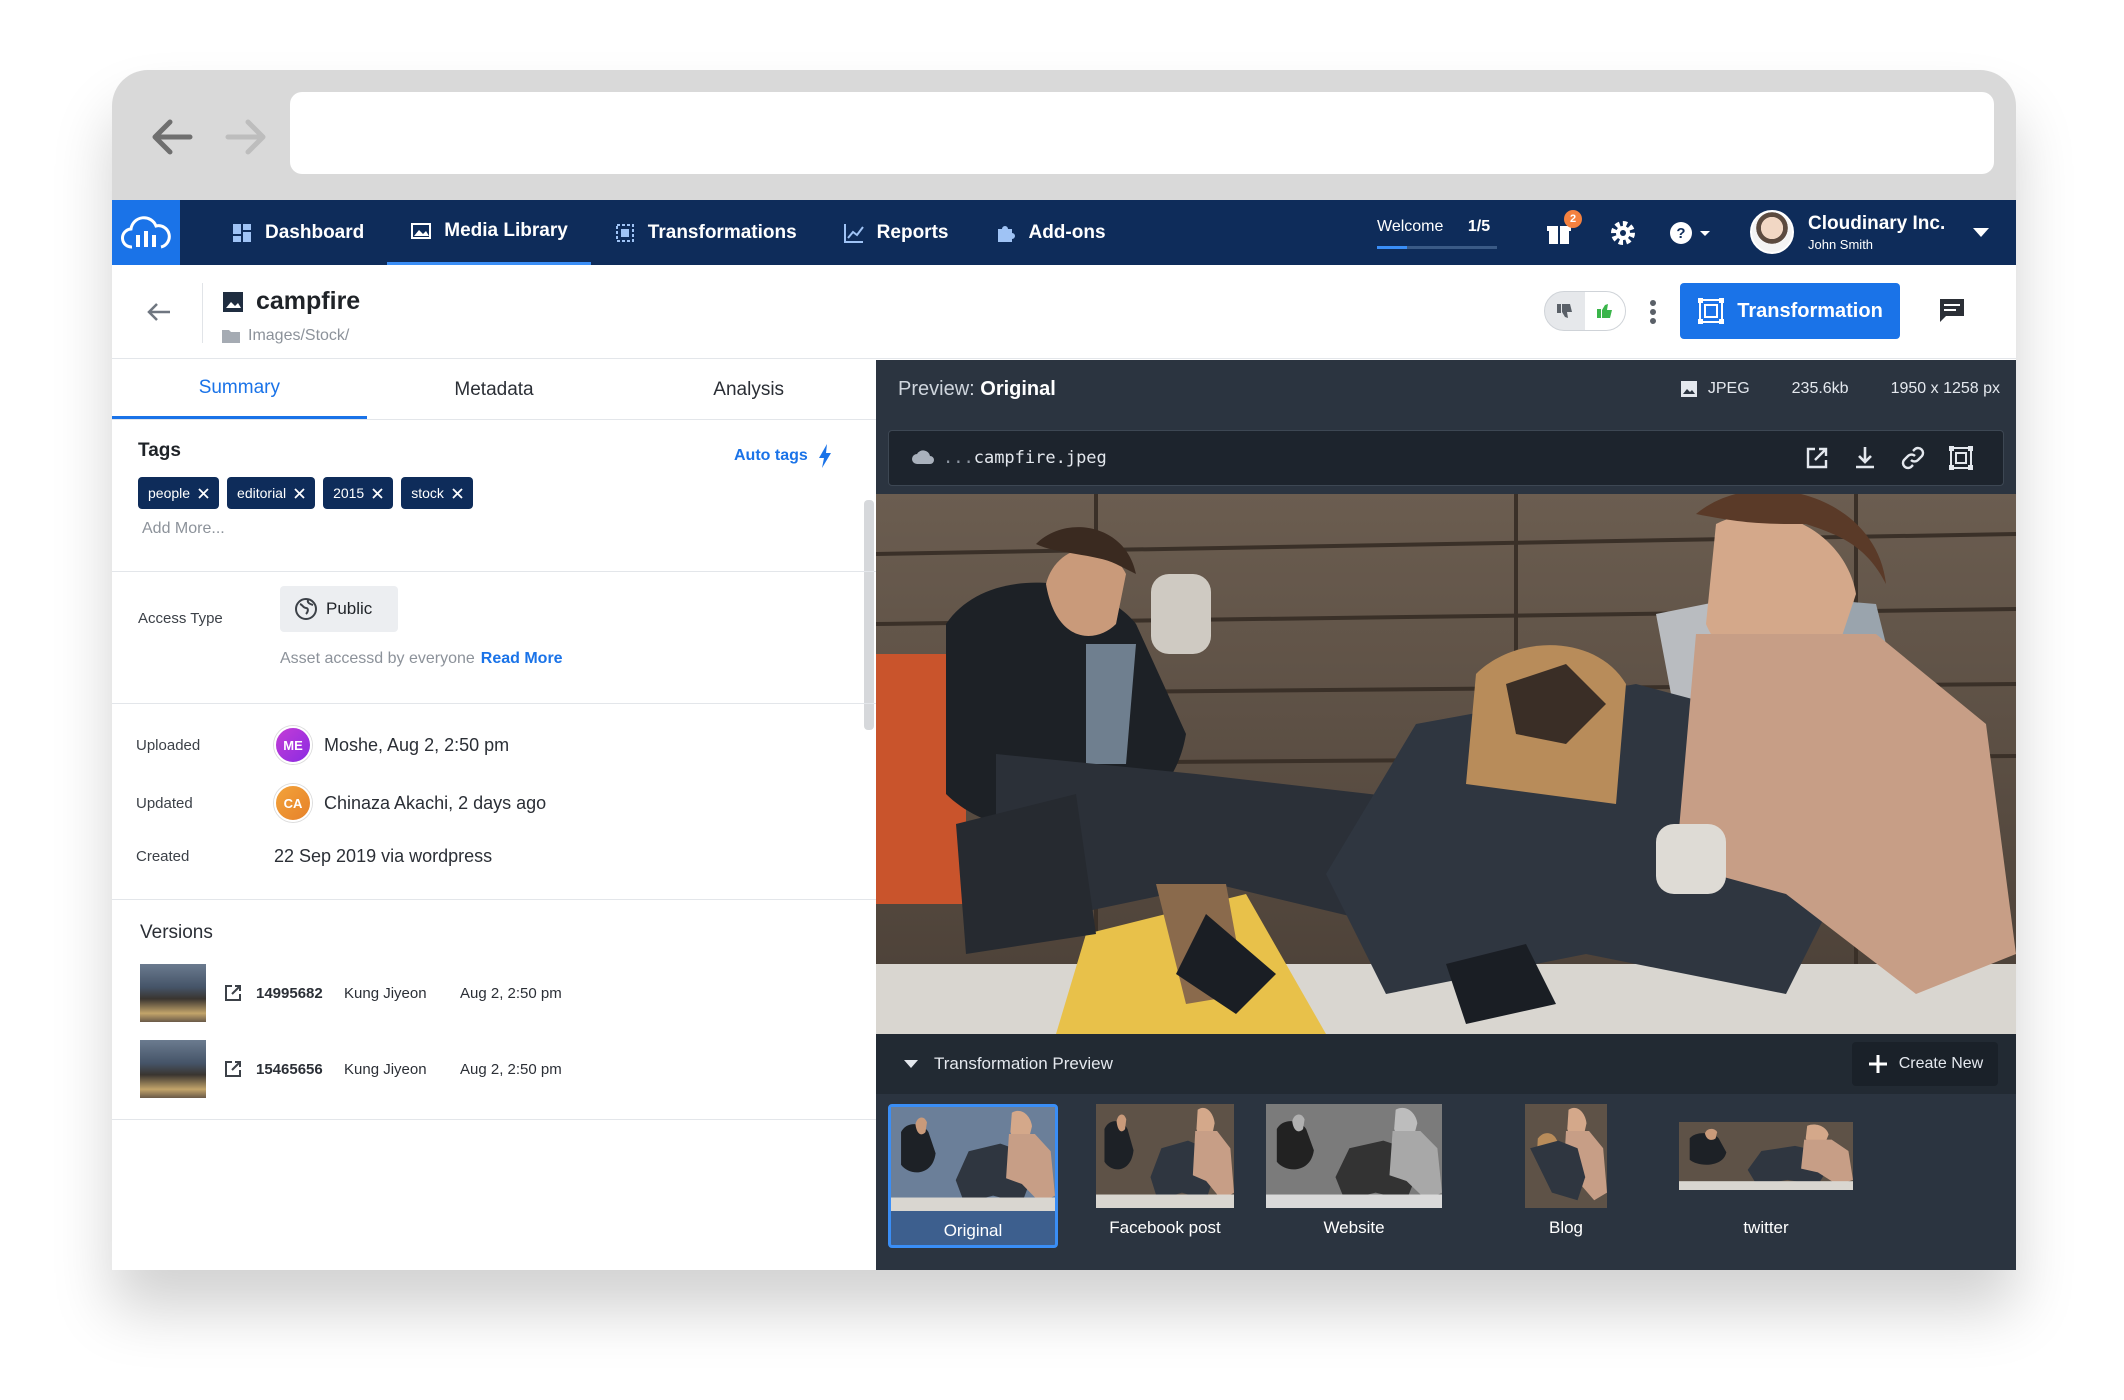  I want to click on tag-chip: stock, so click(437, 493).